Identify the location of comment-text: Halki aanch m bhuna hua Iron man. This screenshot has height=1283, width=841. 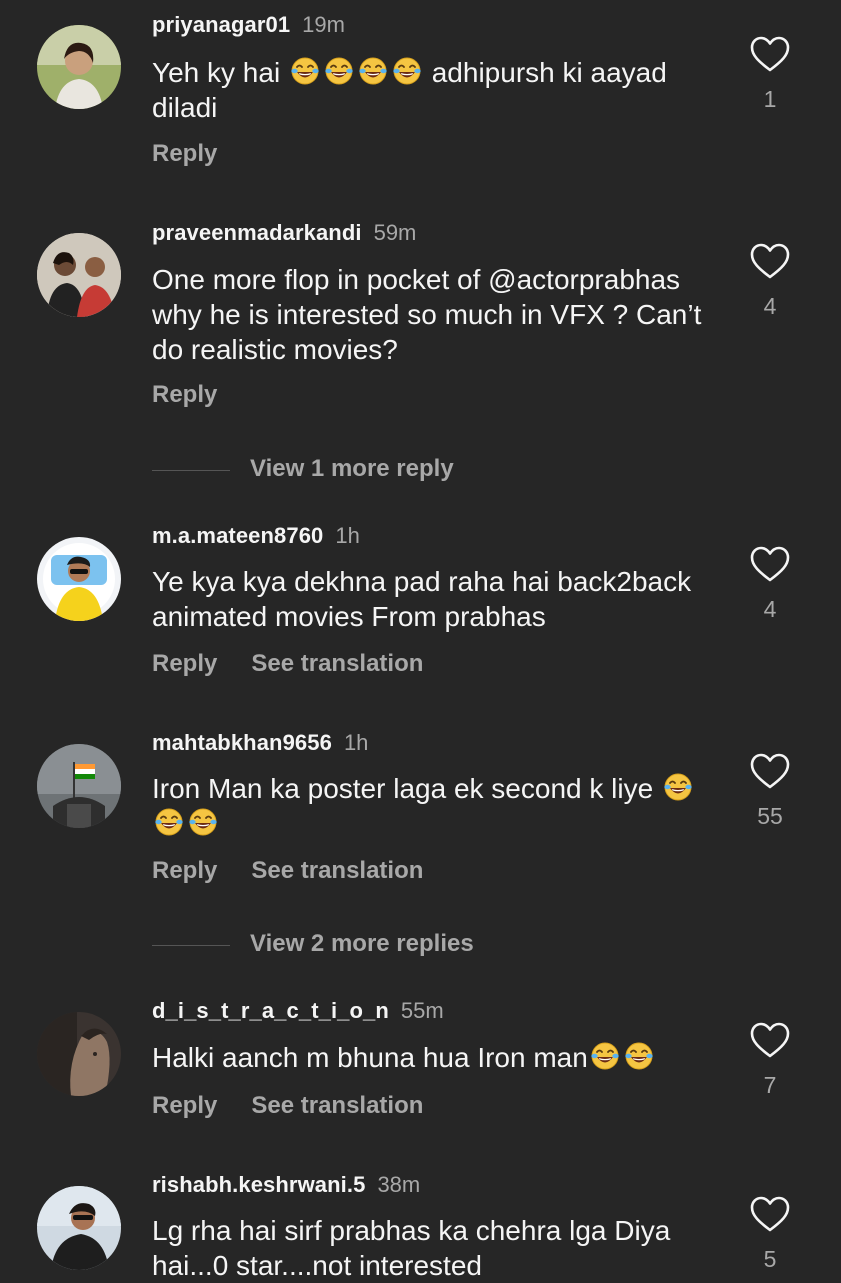
(442, 1057).